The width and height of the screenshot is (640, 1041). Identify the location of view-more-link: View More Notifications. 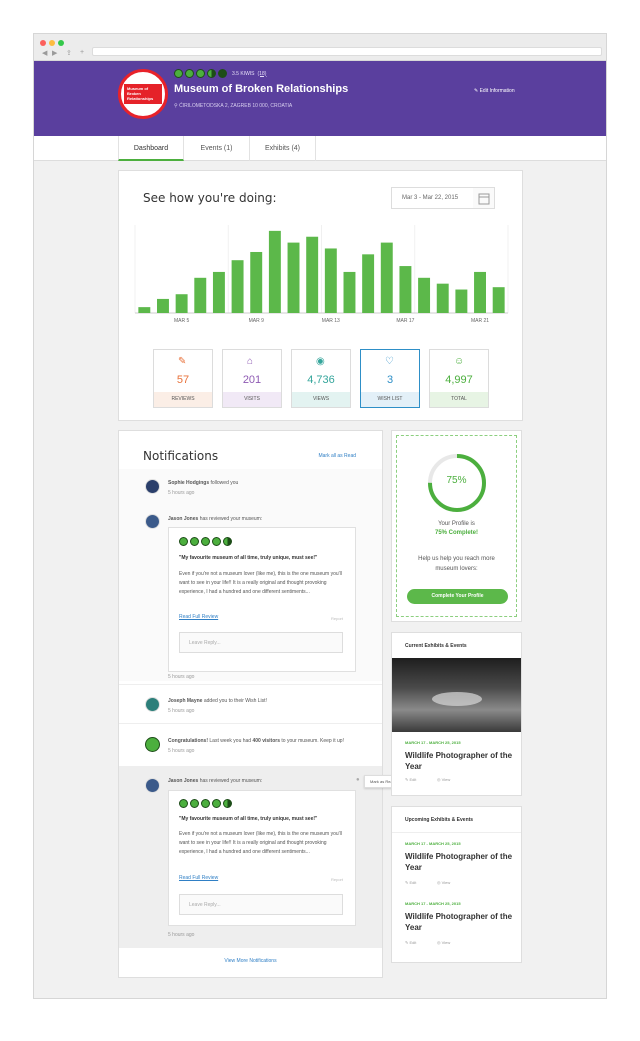
(250, 961).